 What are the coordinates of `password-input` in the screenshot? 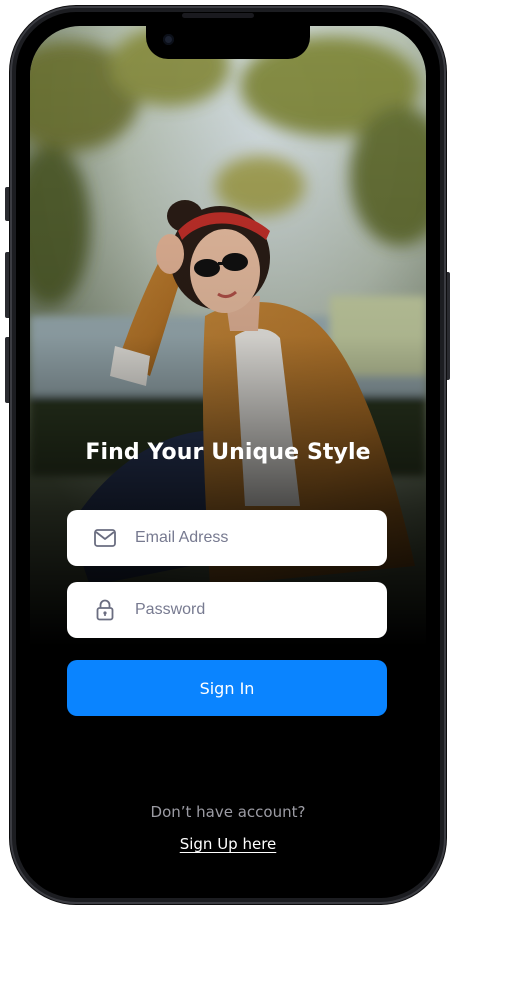 It's located at (245, 610).